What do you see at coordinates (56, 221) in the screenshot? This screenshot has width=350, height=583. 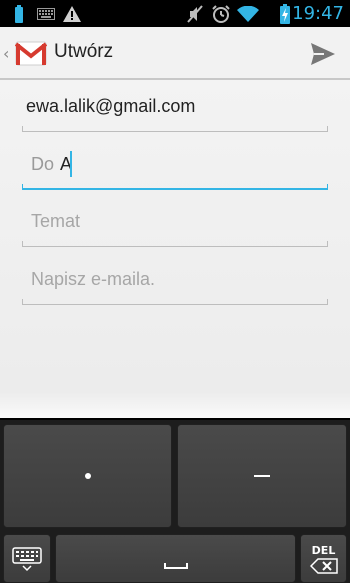 I see `subject-placeholder: Temat` at bounding box center [56, 221].